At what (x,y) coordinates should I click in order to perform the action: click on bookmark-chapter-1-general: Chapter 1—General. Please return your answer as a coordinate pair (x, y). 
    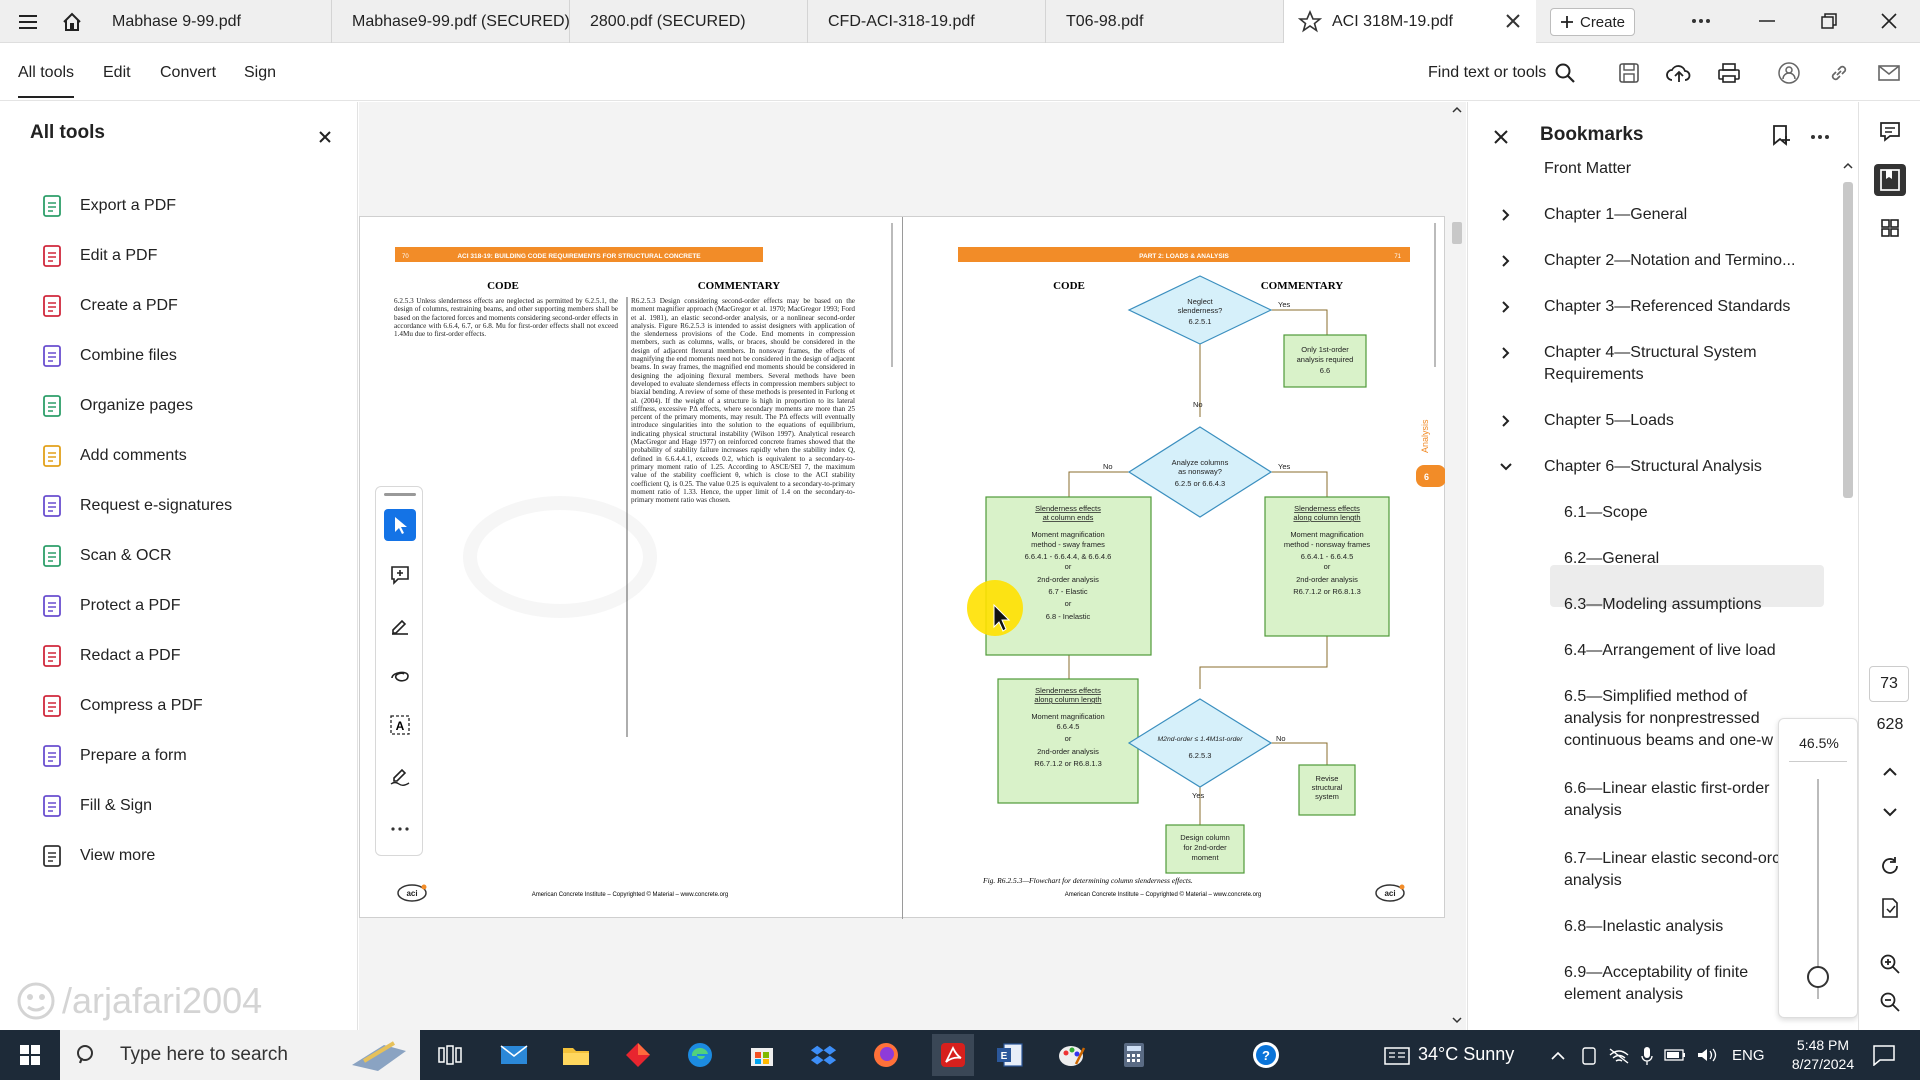
    Looking at the image, I should click on (1693, 215).